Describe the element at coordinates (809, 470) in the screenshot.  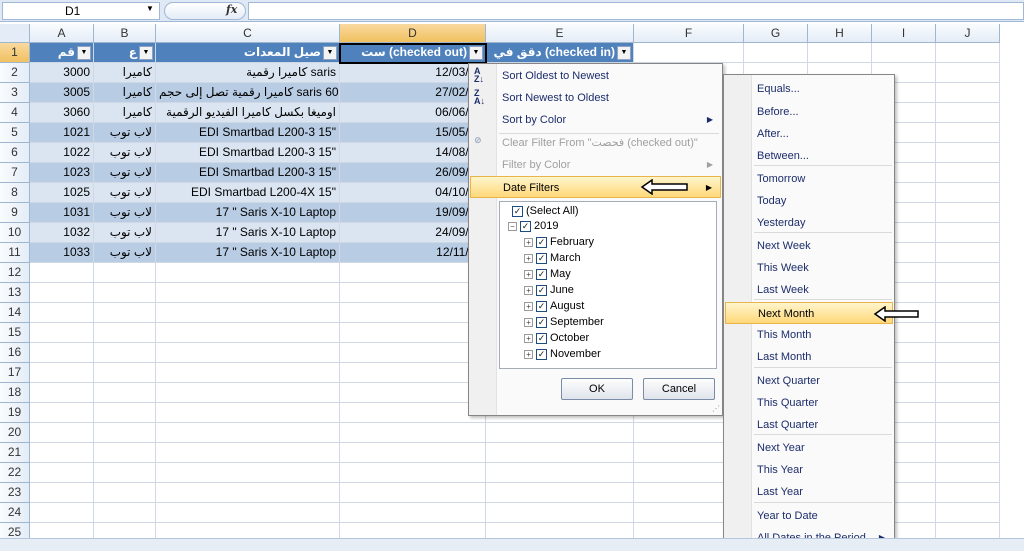
I see `date-filter-this-year: This Year` at that location.